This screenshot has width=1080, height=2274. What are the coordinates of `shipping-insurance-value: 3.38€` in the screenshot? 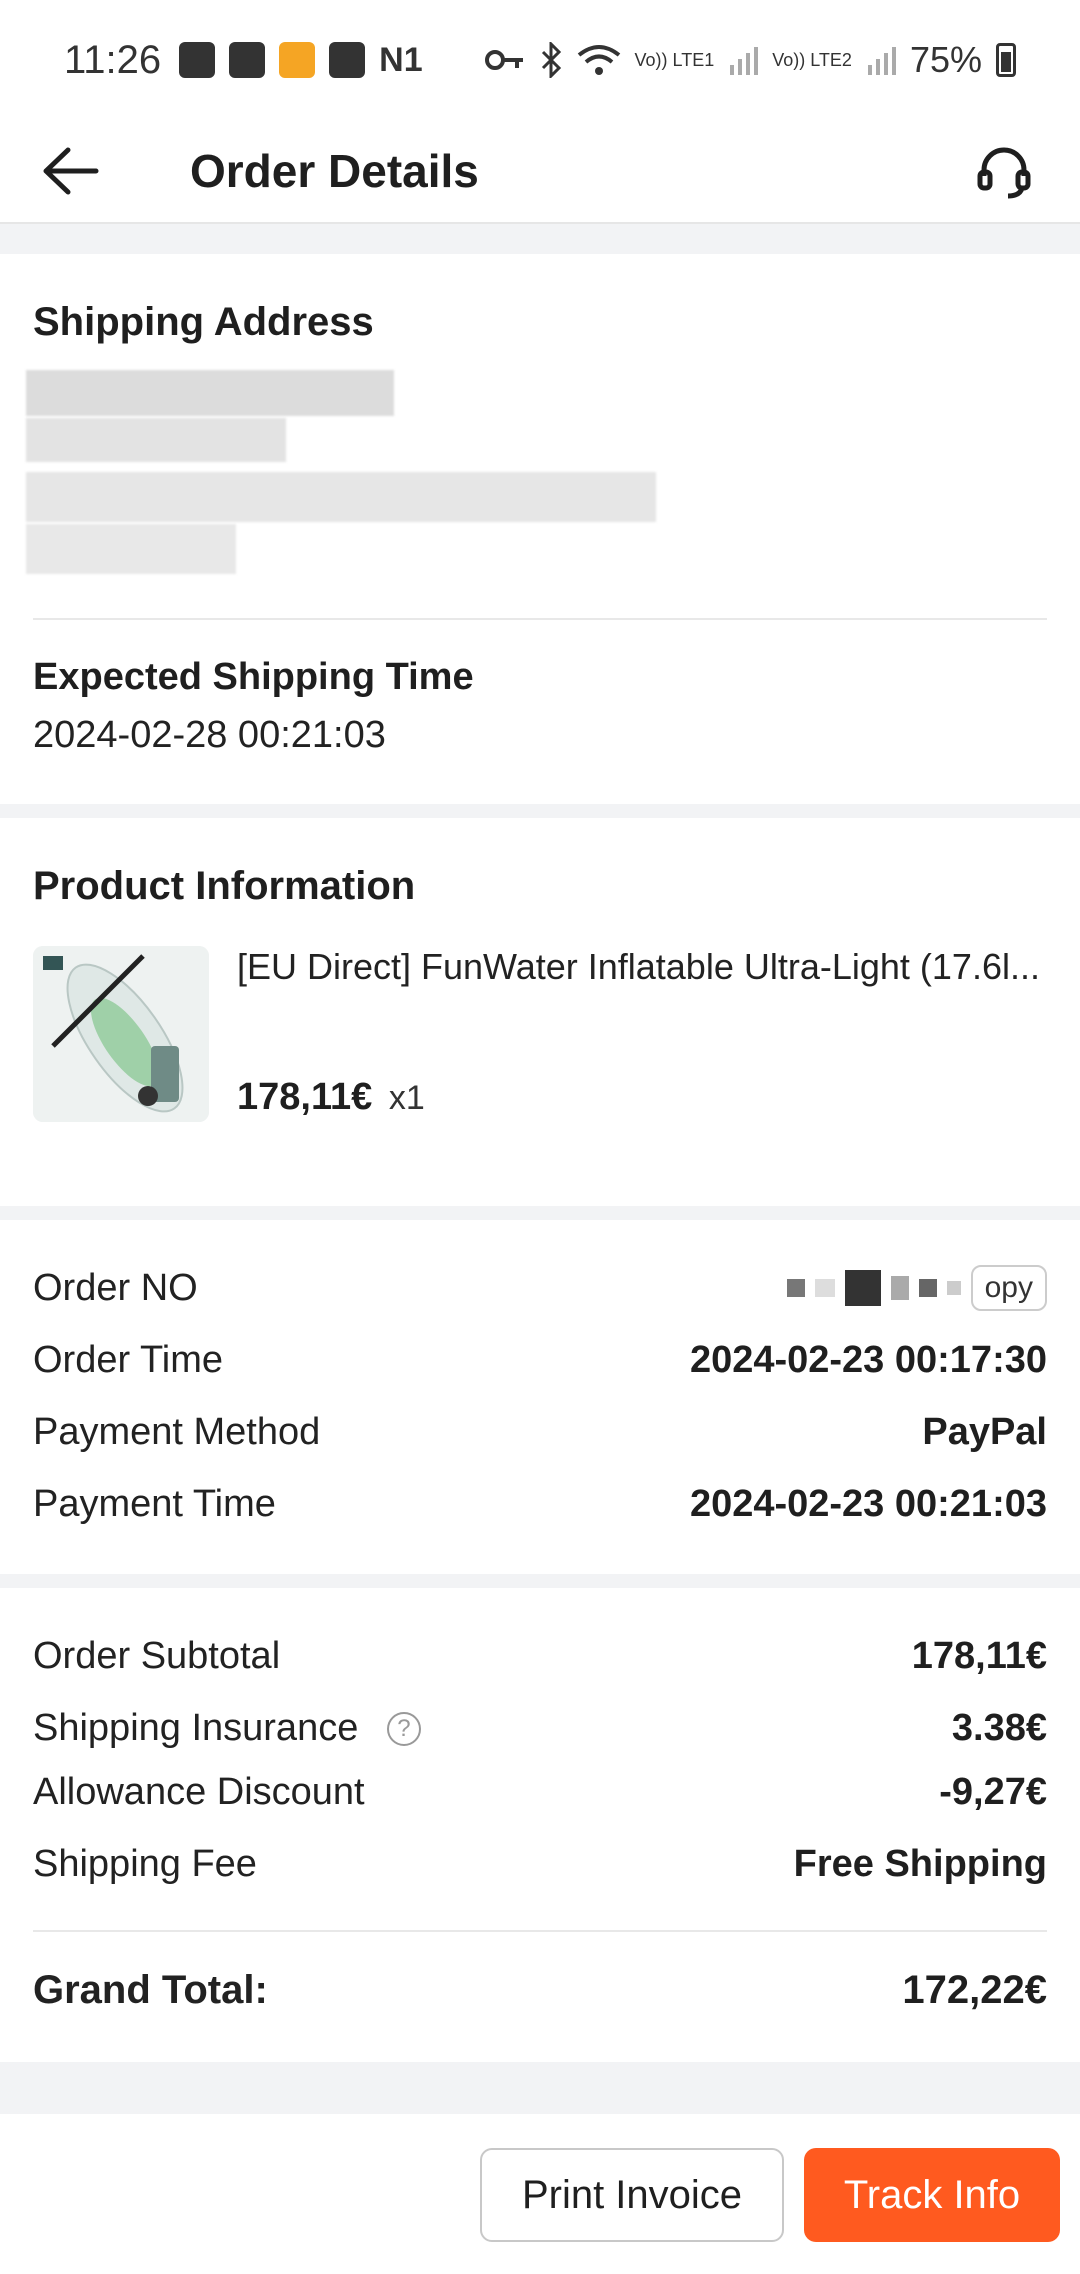 It's located at (999, 1727).